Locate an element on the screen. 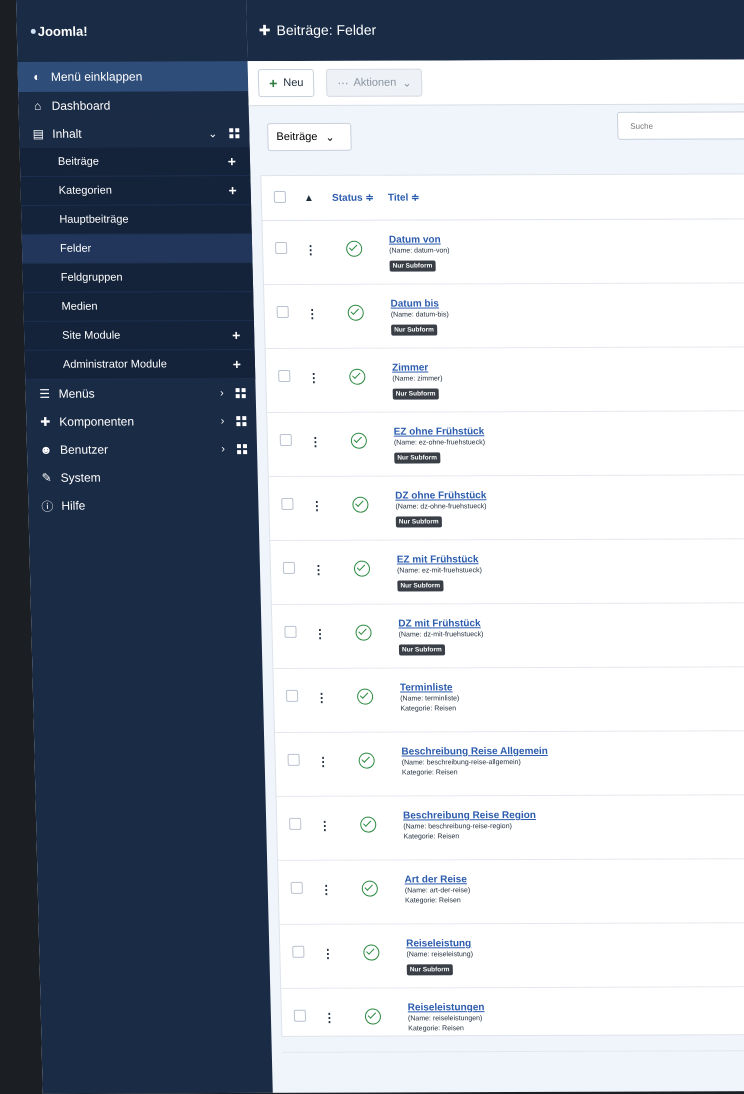  sidebar-item-system: ✎ System is located at coordinates (142, 477).